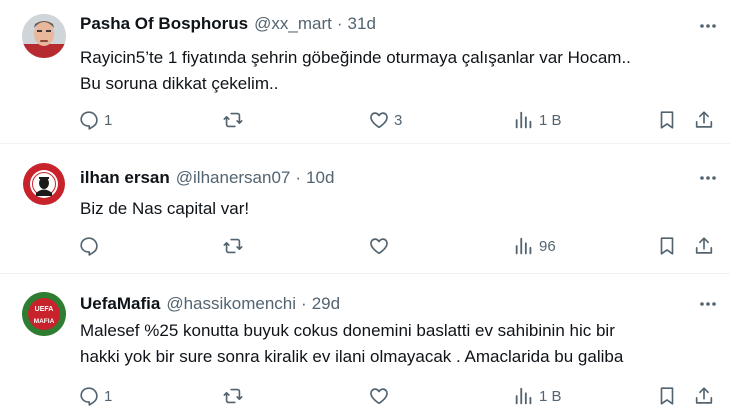 This screenshot has height=420, width=730. What do you see at coordinates (231, 304) in the screenshot?
I see `user-handle: @hassikomenchi` at bounding box center [231, 304].